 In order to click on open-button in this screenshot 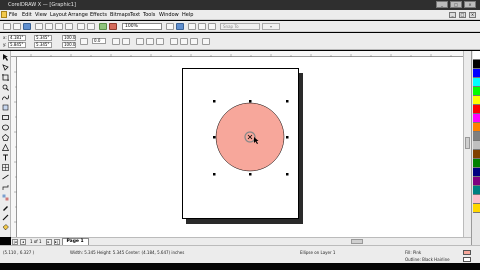, I will do `click(17, 26)`.